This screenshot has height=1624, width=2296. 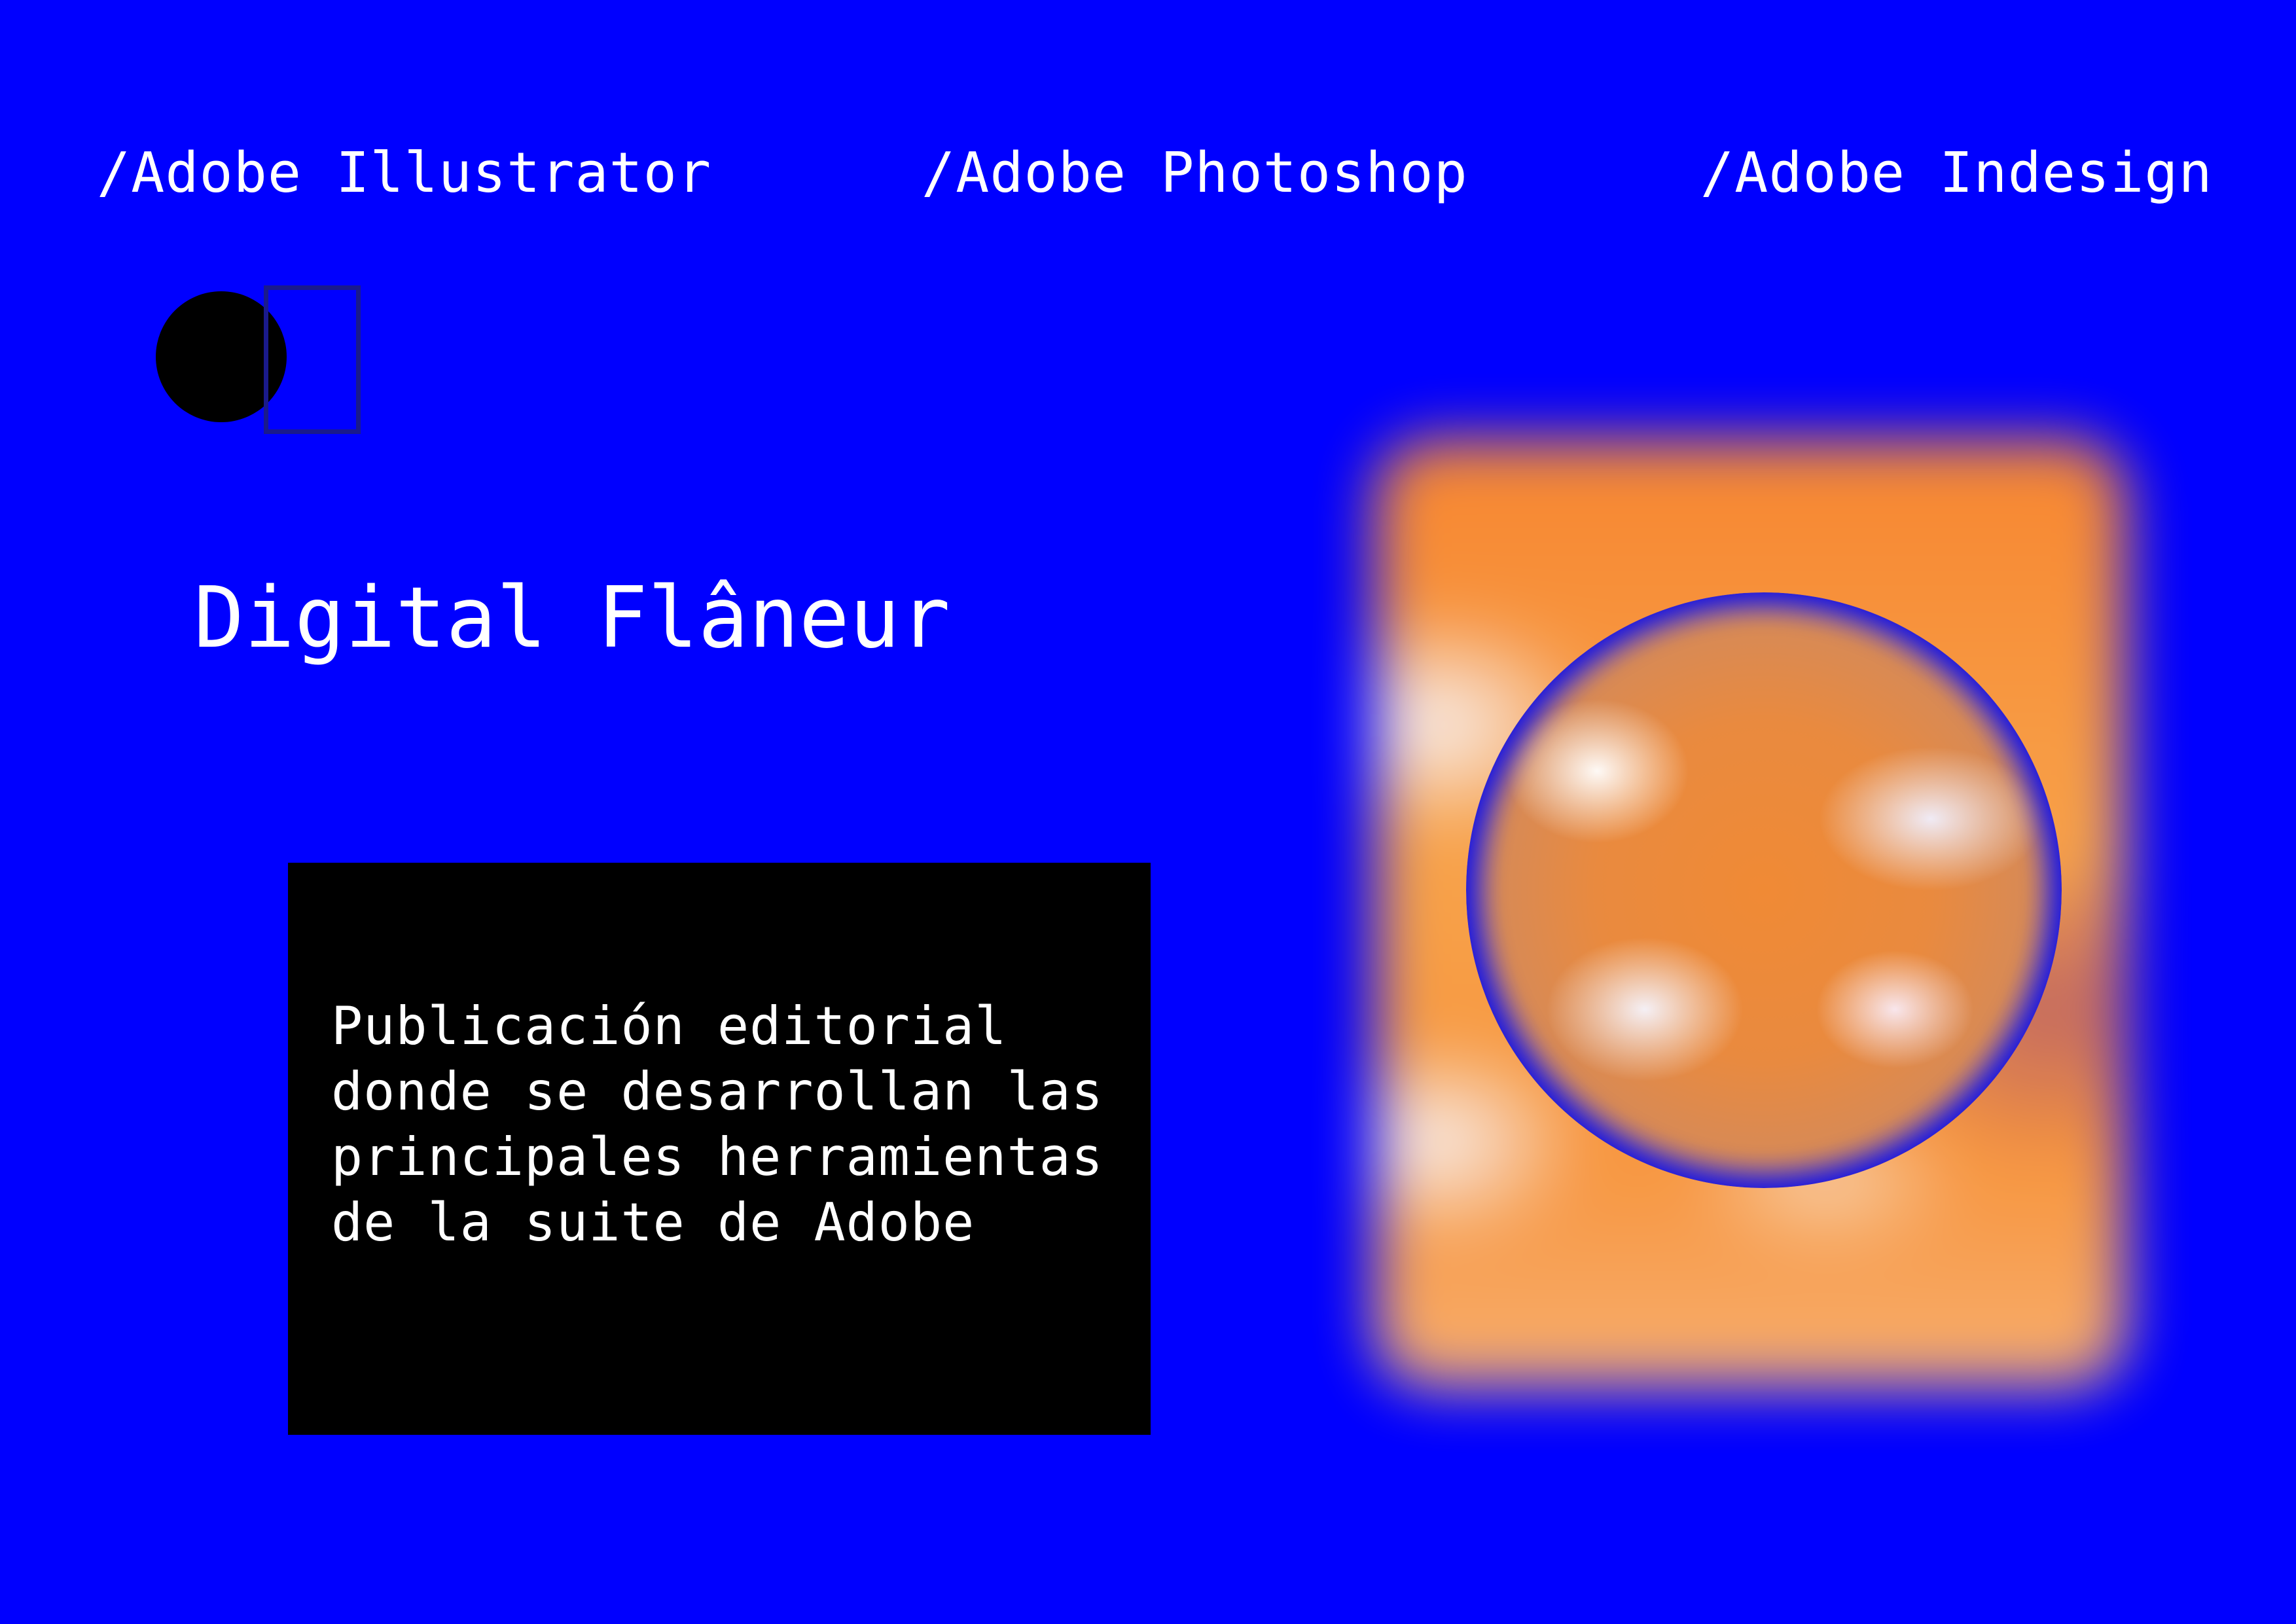 What do you see at coordinates (1764, 890) in the screenshot?
I see `gradient-sphere` at bounding box center [1764, 890].